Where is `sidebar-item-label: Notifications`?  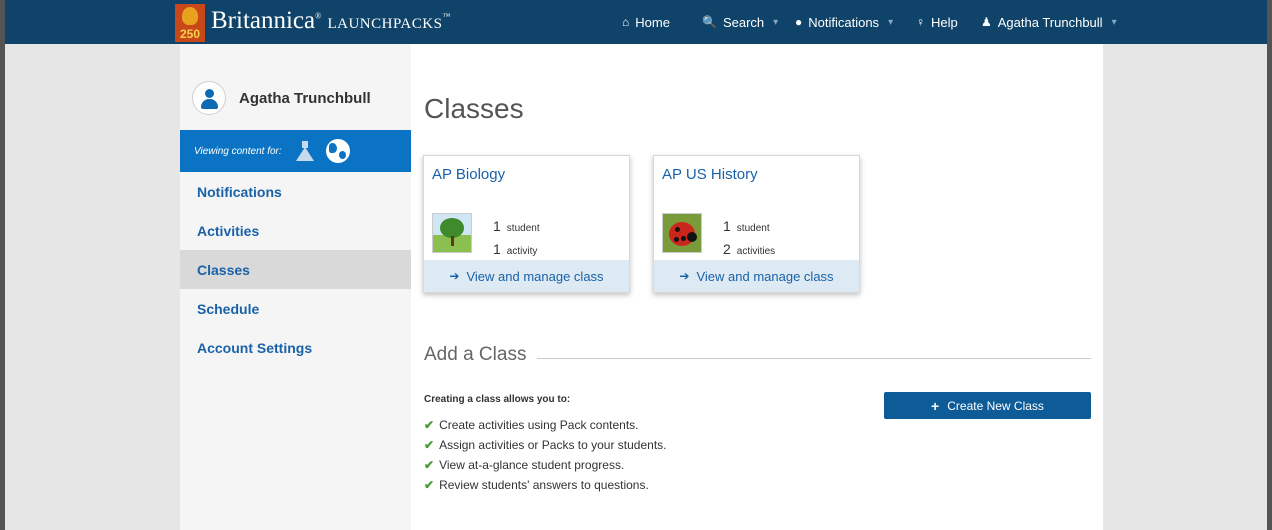
sidebar-item-label: Notifications is located at coordinates (239, 191).